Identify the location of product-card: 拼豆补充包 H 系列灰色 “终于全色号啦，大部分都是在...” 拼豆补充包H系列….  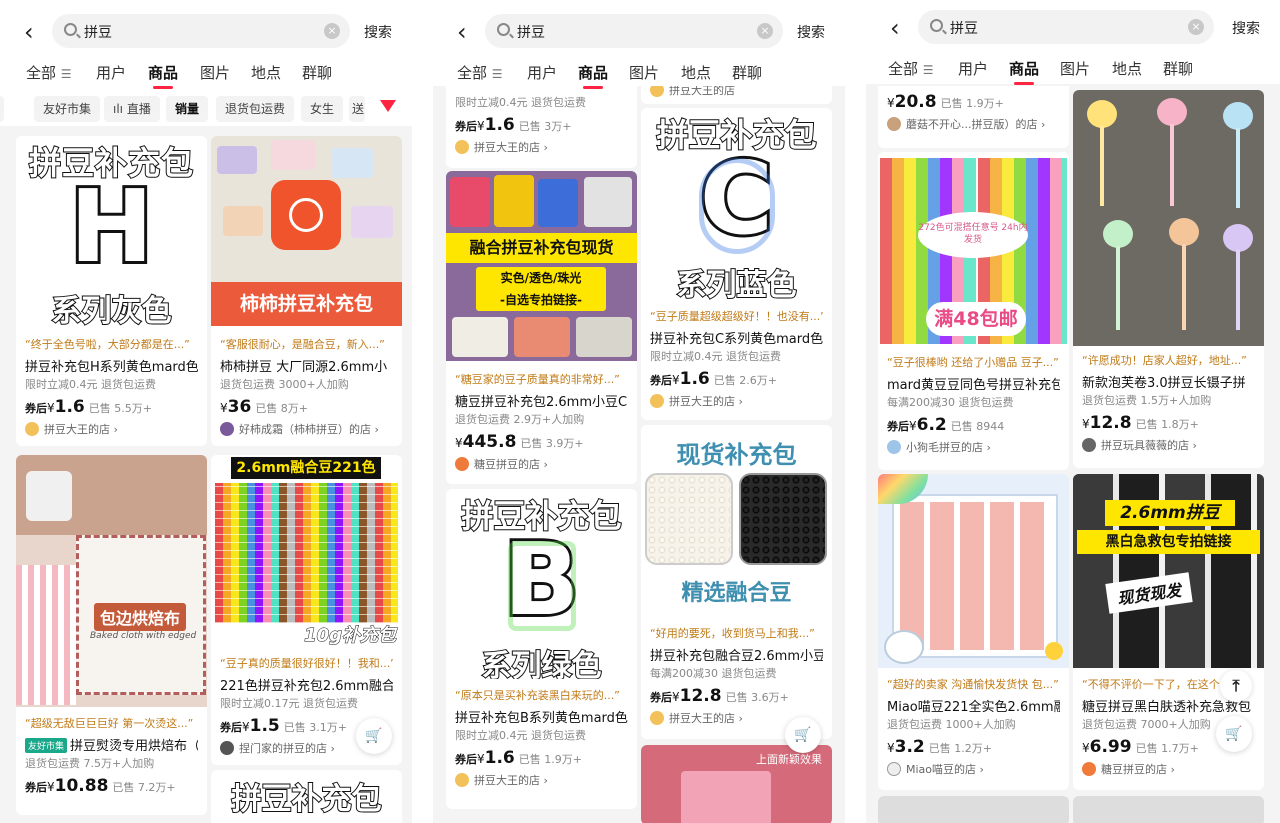
(111, 291).